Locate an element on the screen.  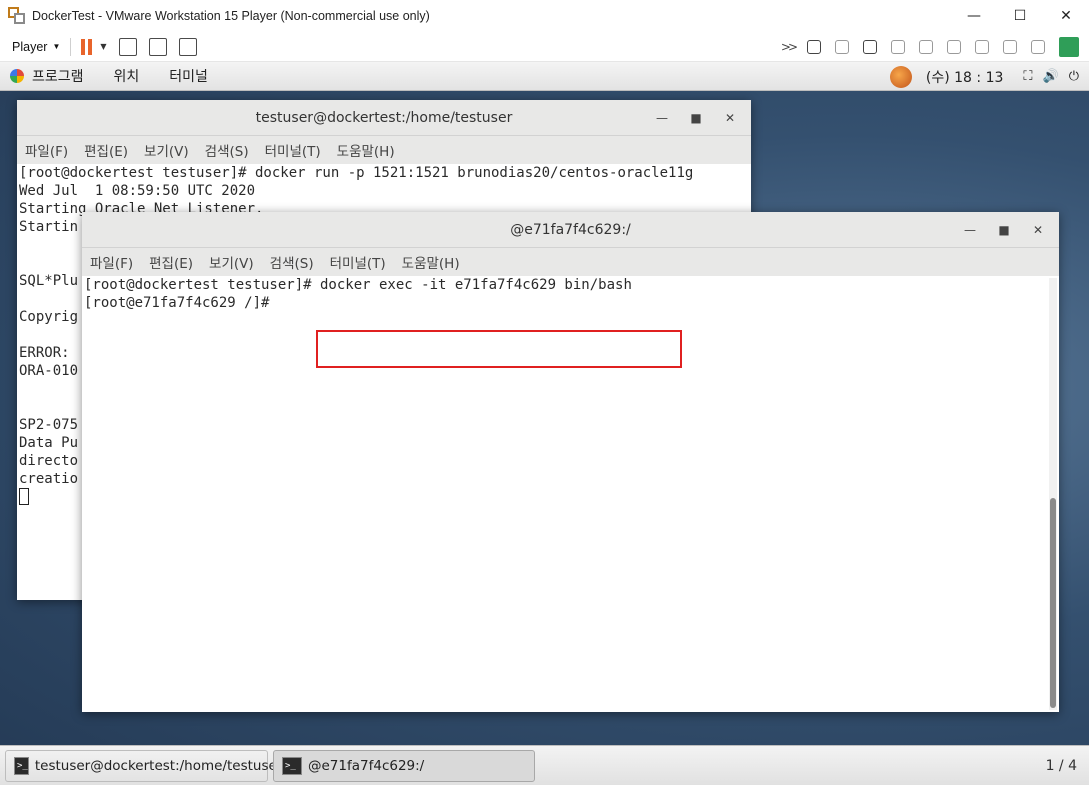
panel-clock: (수) 18 : 13 is located at coordinates (965, 77).